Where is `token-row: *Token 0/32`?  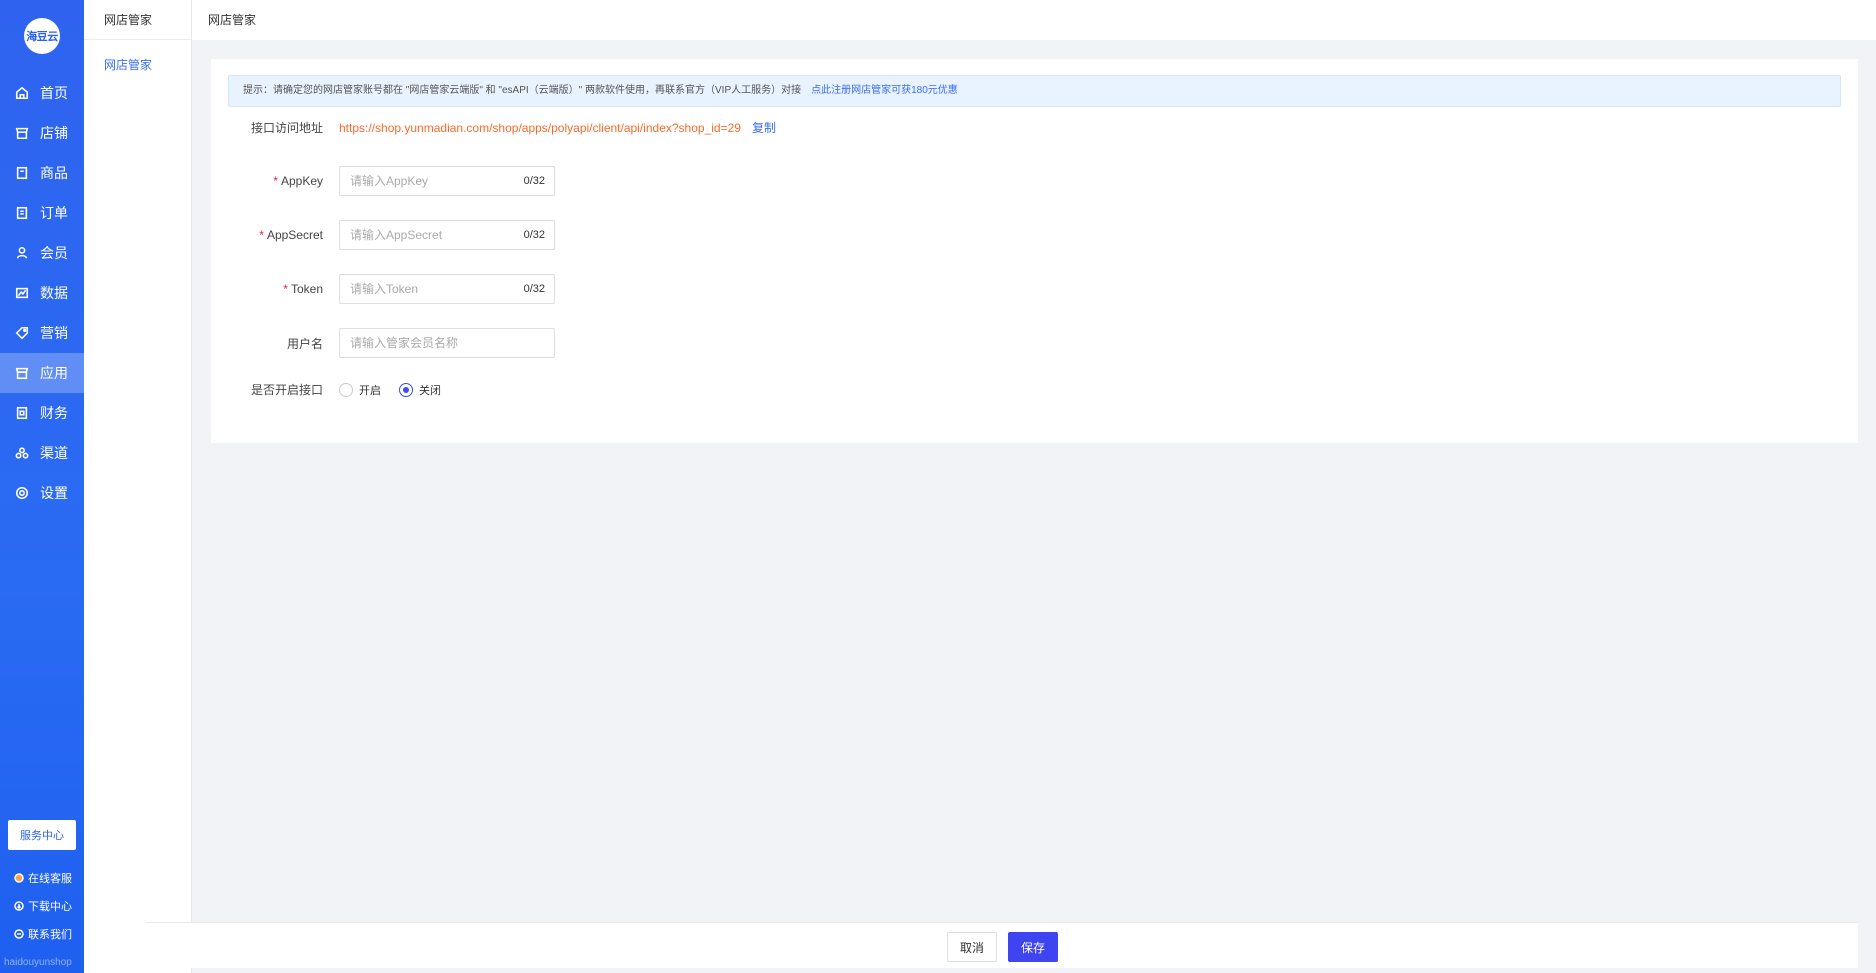
token-row: *Token 0/32 is located at coordinates (383, 289).